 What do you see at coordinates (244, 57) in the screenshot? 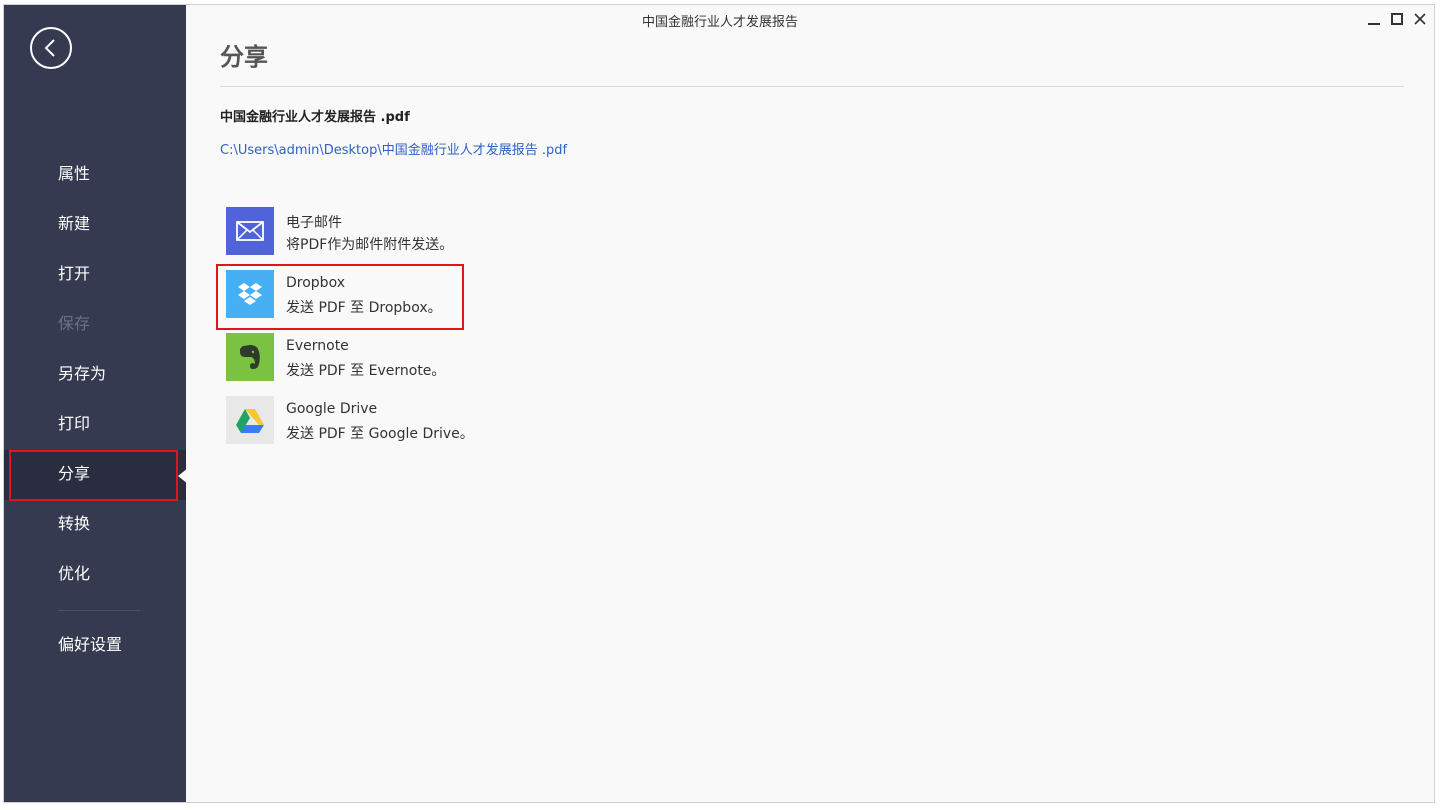
I see `page-title: 分享` at bounding box center [244, 57].